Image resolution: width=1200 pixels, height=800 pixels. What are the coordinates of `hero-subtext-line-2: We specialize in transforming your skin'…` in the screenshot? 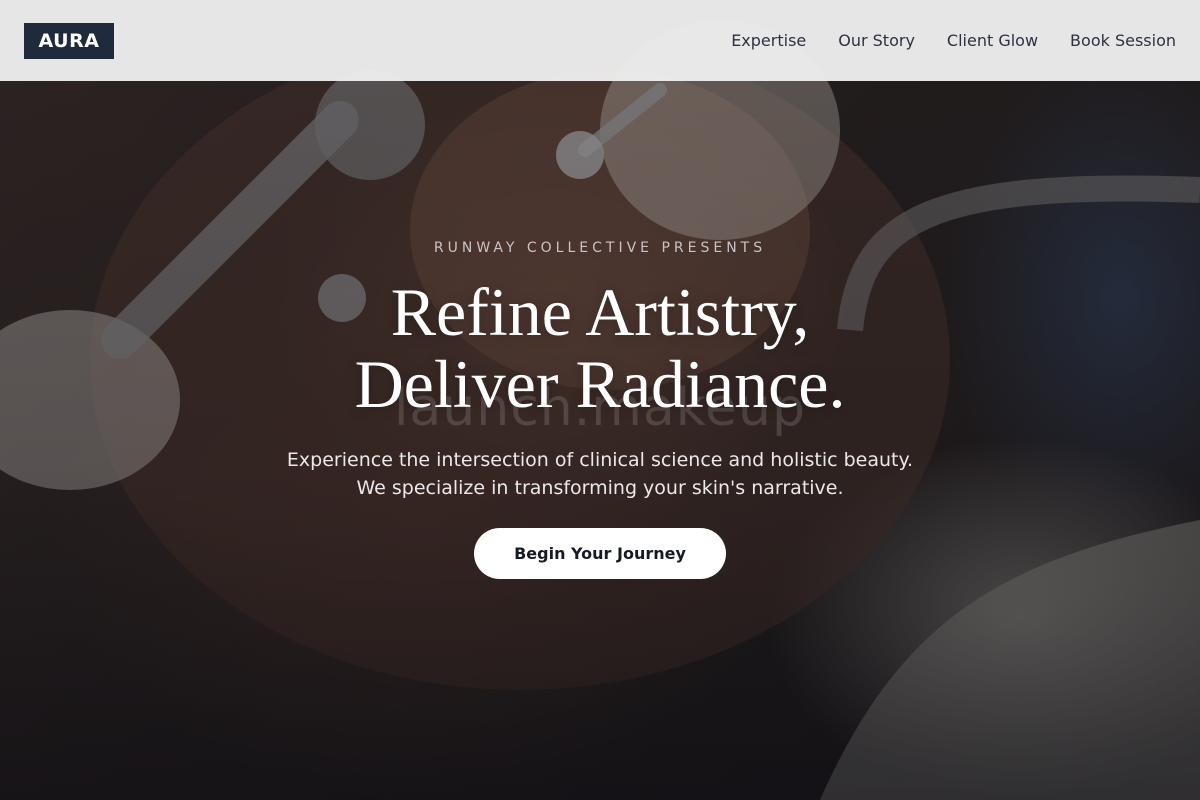 It's located at (600, 488).